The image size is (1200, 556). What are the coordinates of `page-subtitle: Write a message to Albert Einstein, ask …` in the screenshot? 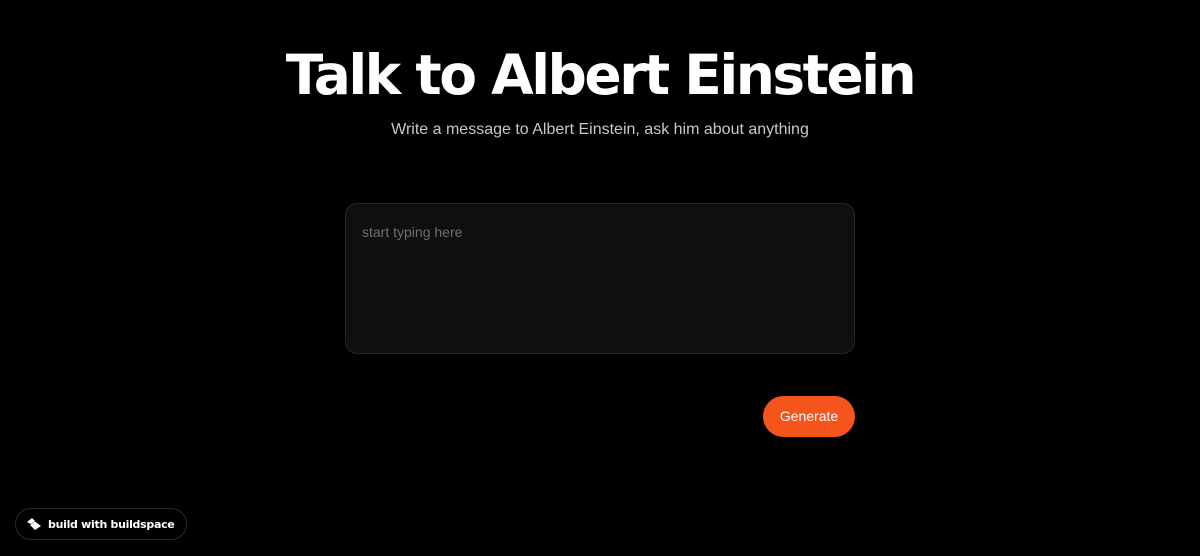 It's located at (600, 129).